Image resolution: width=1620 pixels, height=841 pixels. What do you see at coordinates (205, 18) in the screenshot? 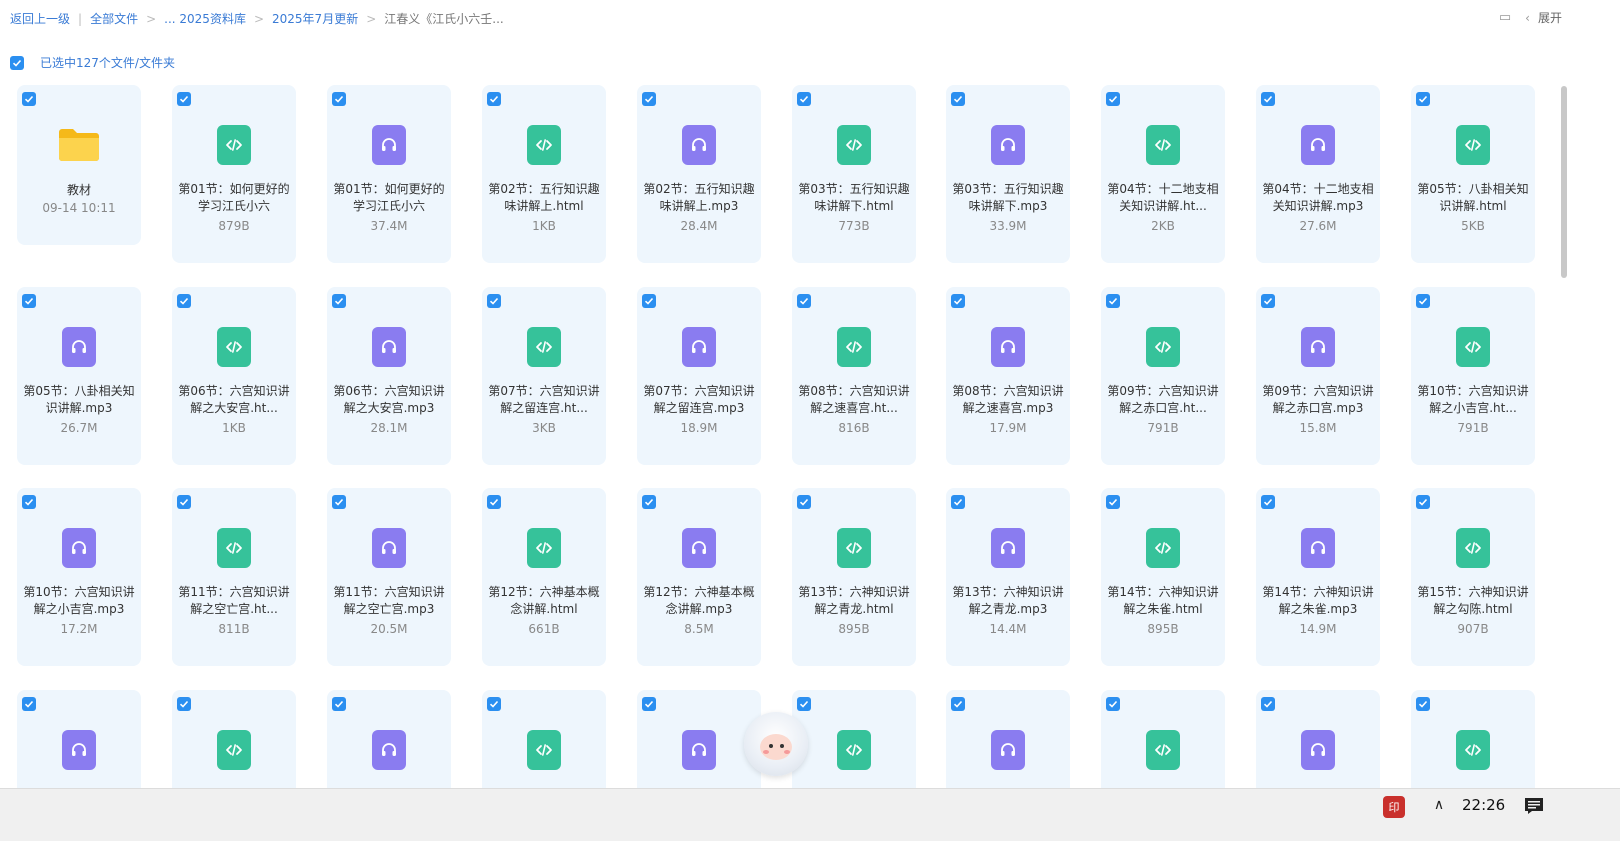
I see `breadcrumb-library: ... 2025资料库` at bounding box center [205, 18].